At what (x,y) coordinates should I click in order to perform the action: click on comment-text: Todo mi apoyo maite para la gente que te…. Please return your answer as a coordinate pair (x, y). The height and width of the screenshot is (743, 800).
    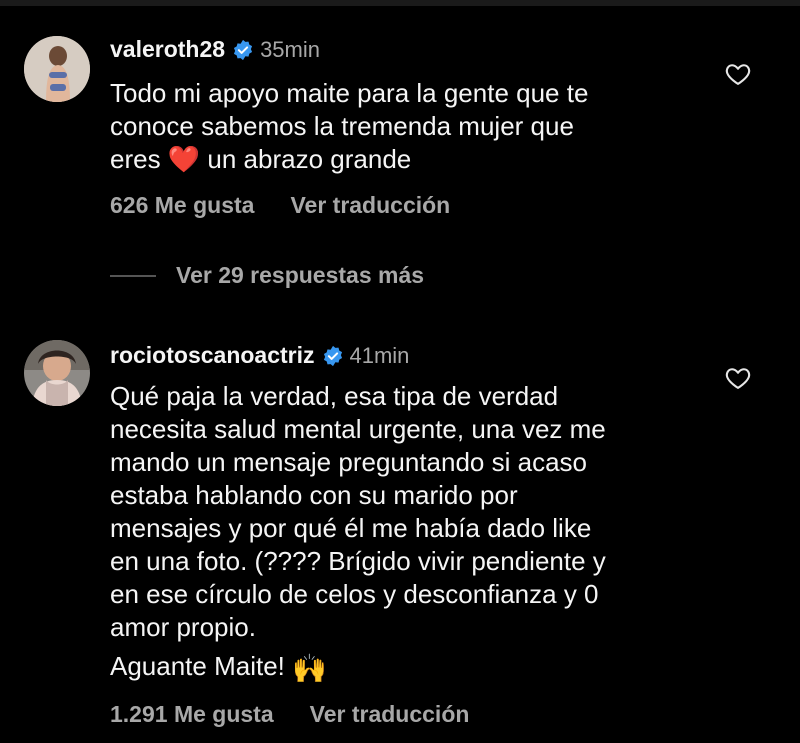
    Looking at the image, I should click on (405, 126).